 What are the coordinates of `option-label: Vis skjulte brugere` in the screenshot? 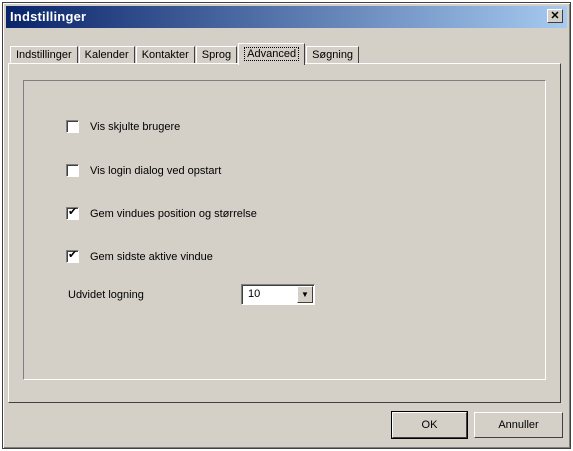 It's located at (135, 126).